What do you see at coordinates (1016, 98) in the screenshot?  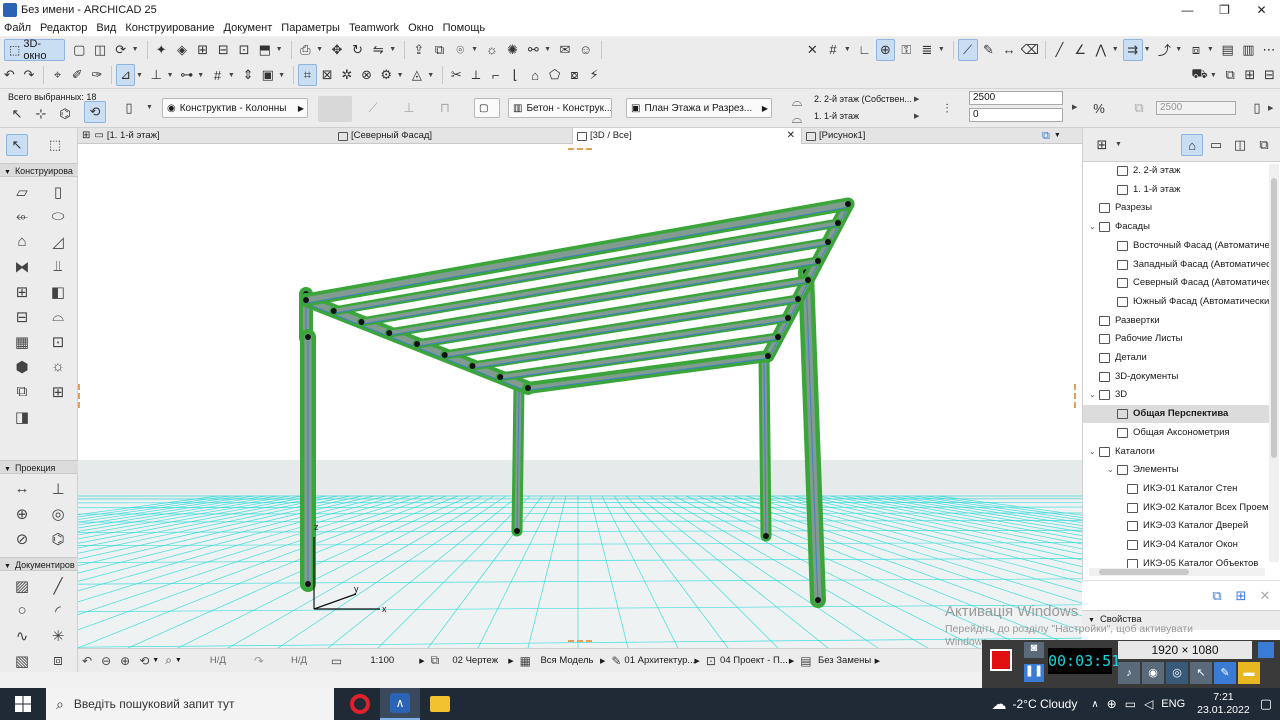 I see `height-input: 2500` at bounding box center [1016, 98].